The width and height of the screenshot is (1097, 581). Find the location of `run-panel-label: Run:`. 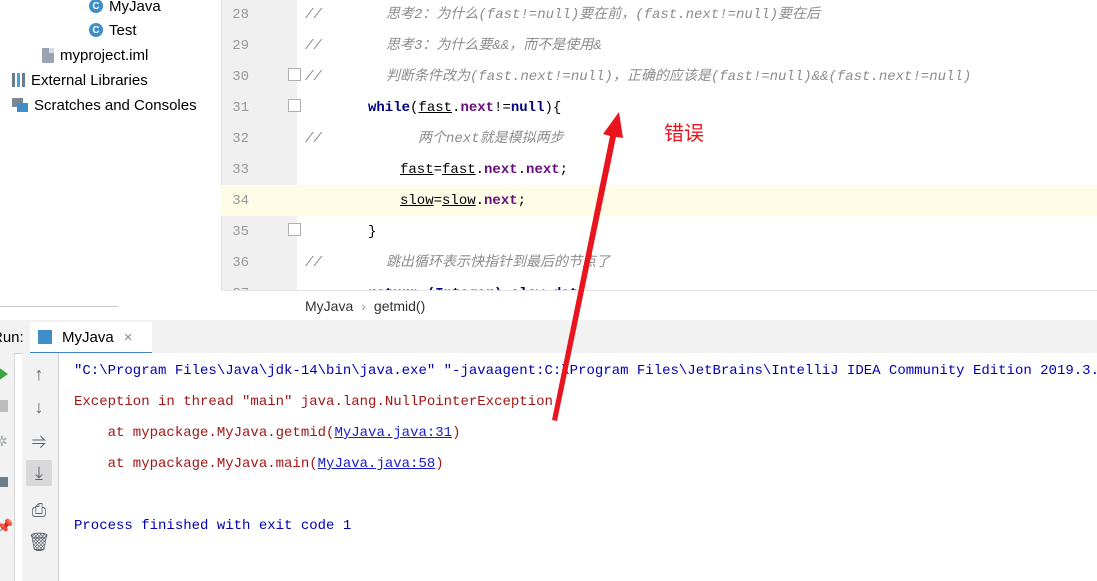

run-panel-label: Run: is located at coordinates (12, 337).